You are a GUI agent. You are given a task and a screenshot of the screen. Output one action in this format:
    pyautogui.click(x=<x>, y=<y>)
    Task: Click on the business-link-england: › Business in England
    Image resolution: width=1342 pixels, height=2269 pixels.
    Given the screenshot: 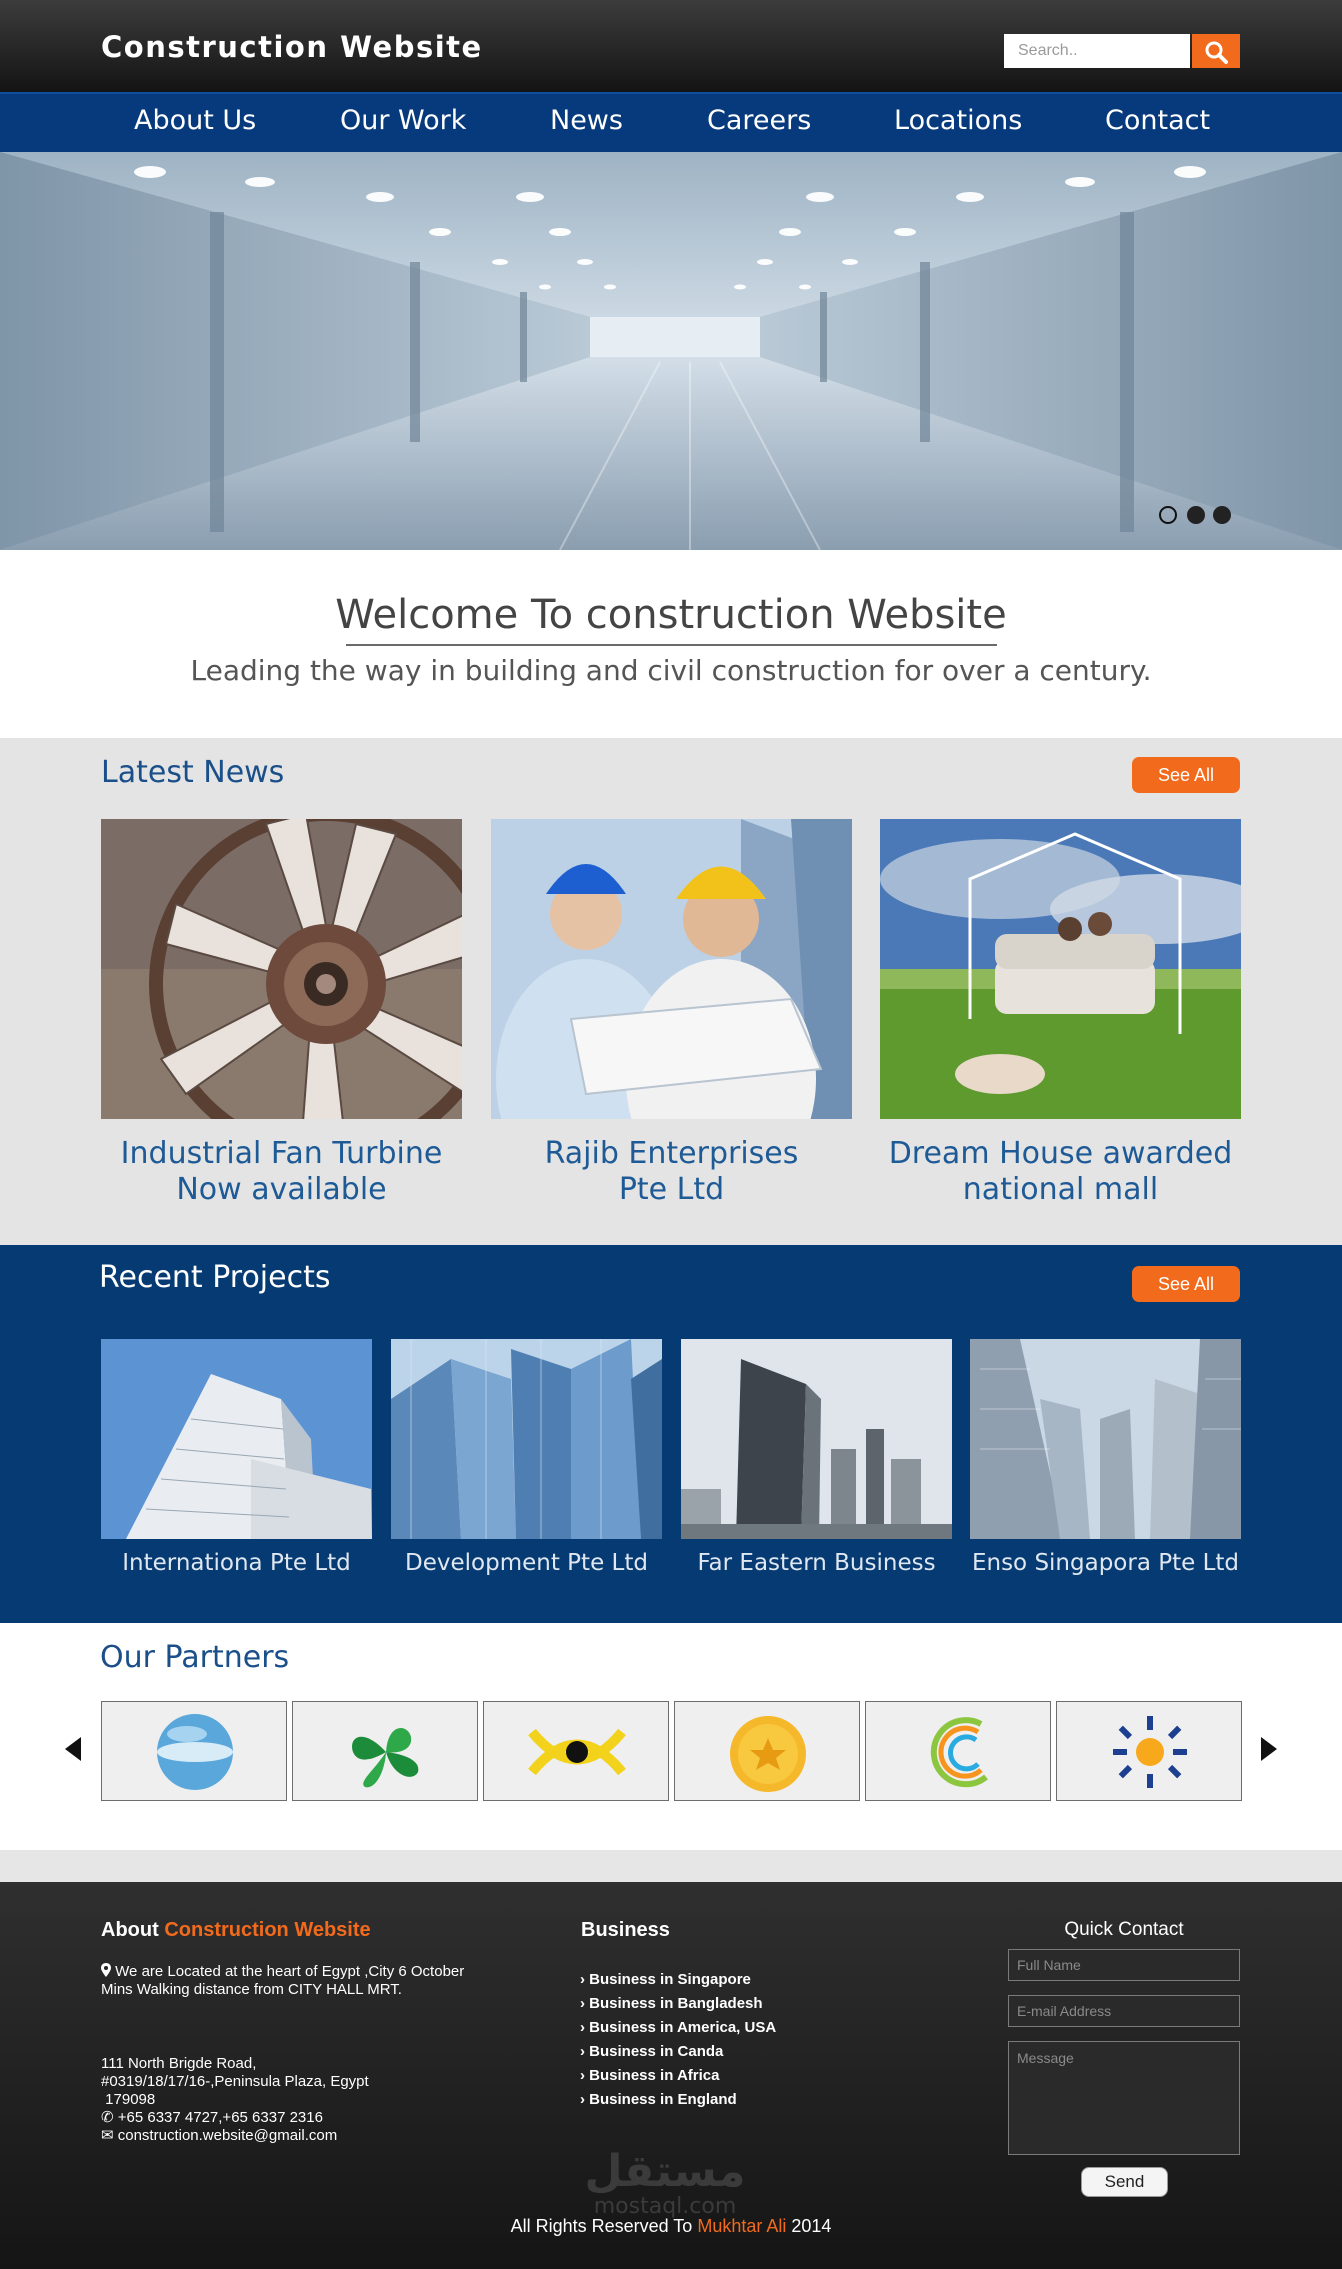 What is the action you would take?
    pyautogui.click(x=658, y=2099)
    